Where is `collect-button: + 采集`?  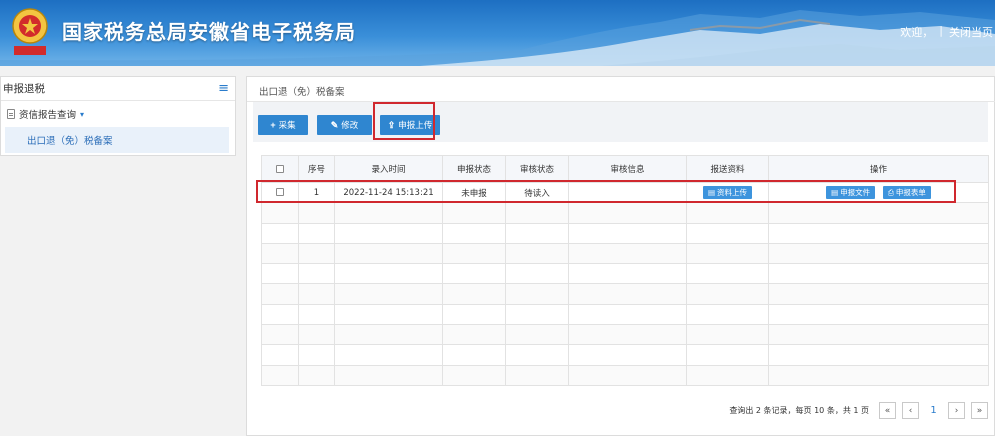
collect-button: + 采集 is located at coordinates (283, 125).